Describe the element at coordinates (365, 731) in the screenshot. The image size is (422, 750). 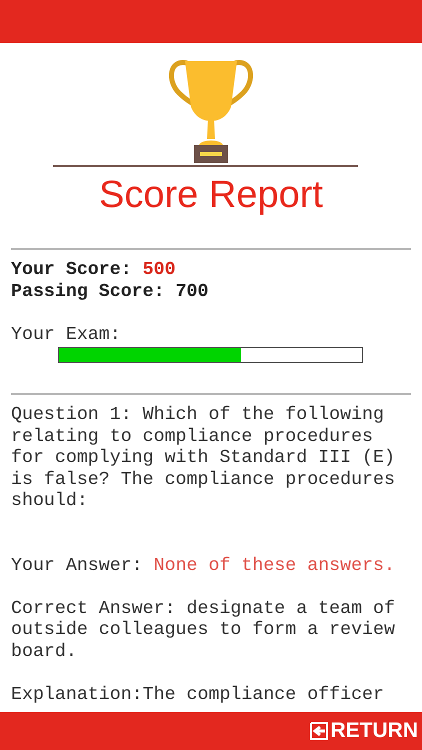
I see `return-button: RETURN` at that location.